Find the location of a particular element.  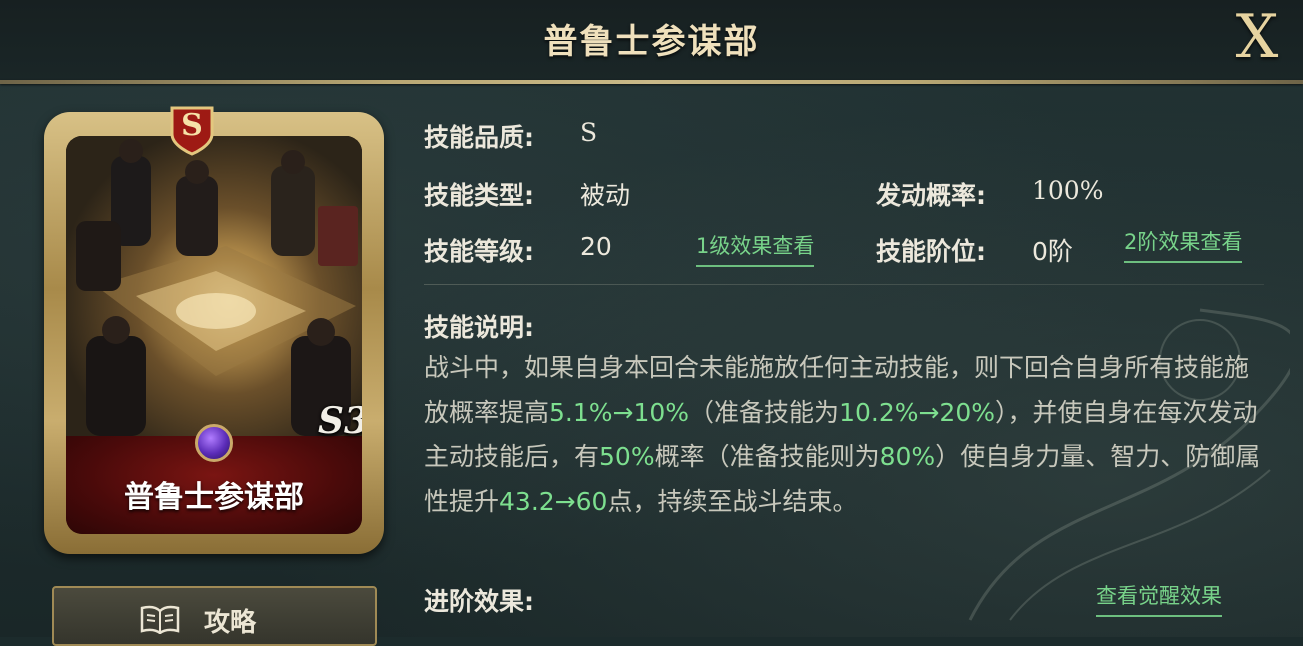

war-council-illustration is located at coordinates (217, 287).